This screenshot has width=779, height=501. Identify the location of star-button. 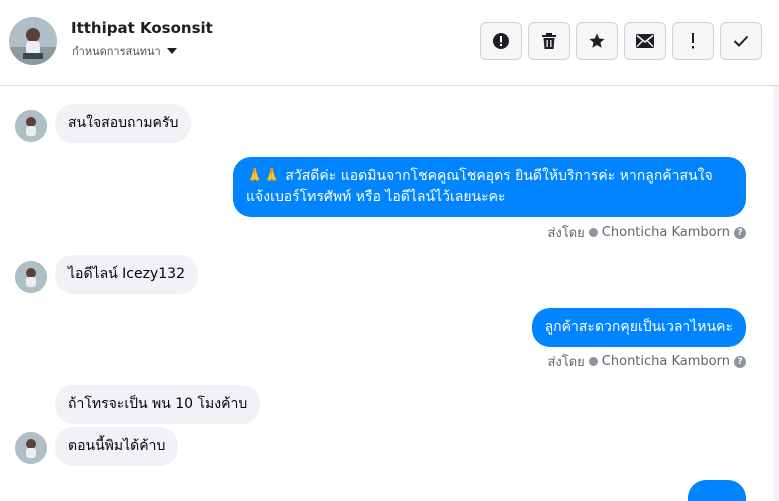
(597, 41).